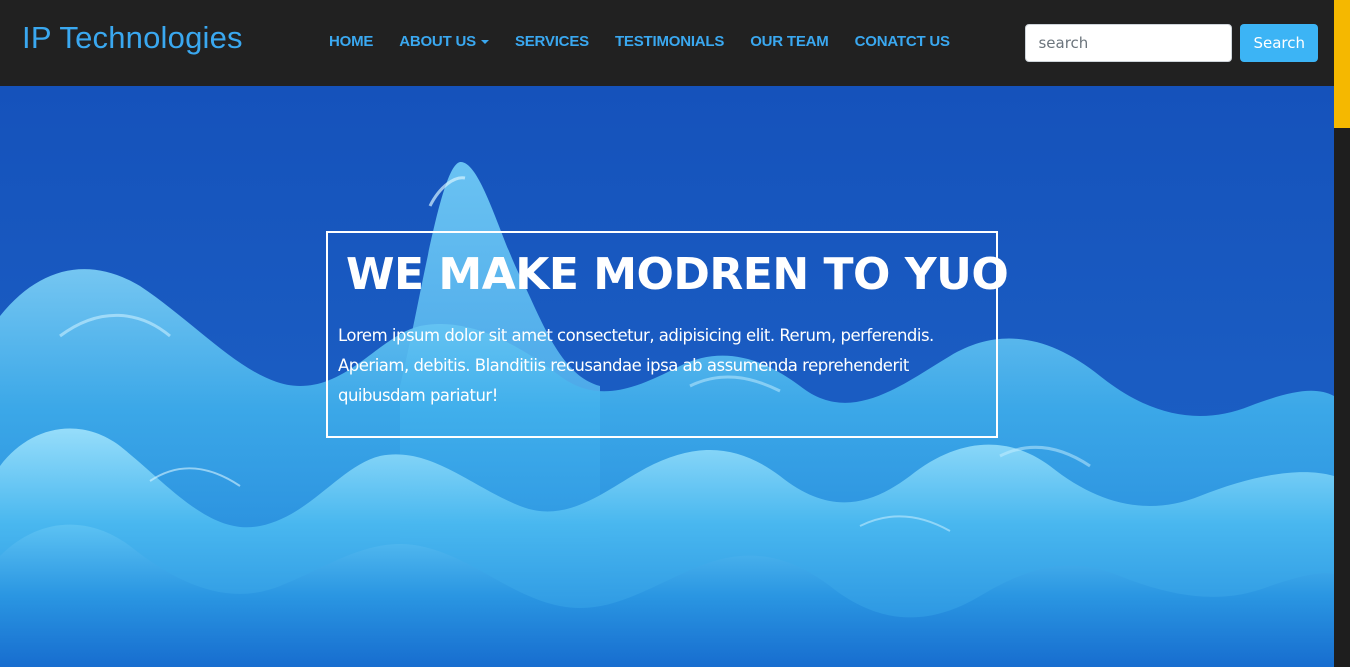 The image size is (1350, 667). I want to click on nav-link-about-us: ABOUT US, so click(444, 41).